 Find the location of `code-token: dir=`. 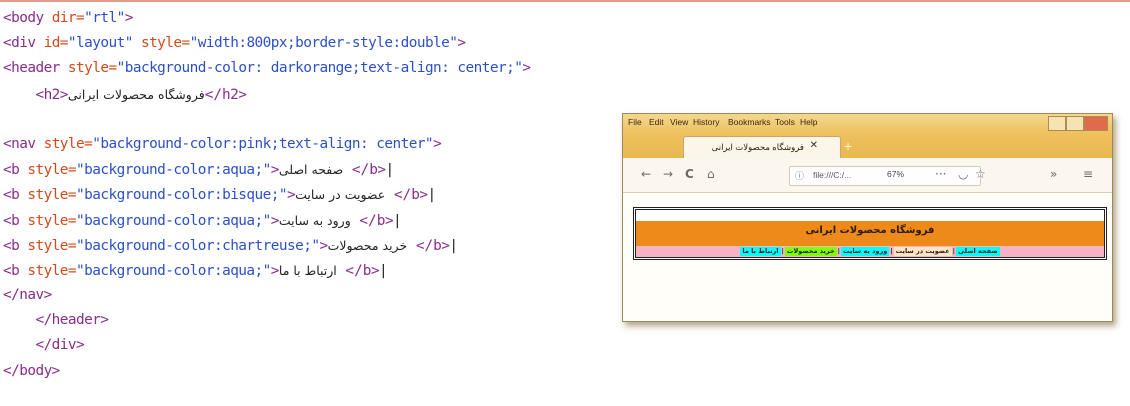

code-token: dir= is located at coordinates (68, 18).